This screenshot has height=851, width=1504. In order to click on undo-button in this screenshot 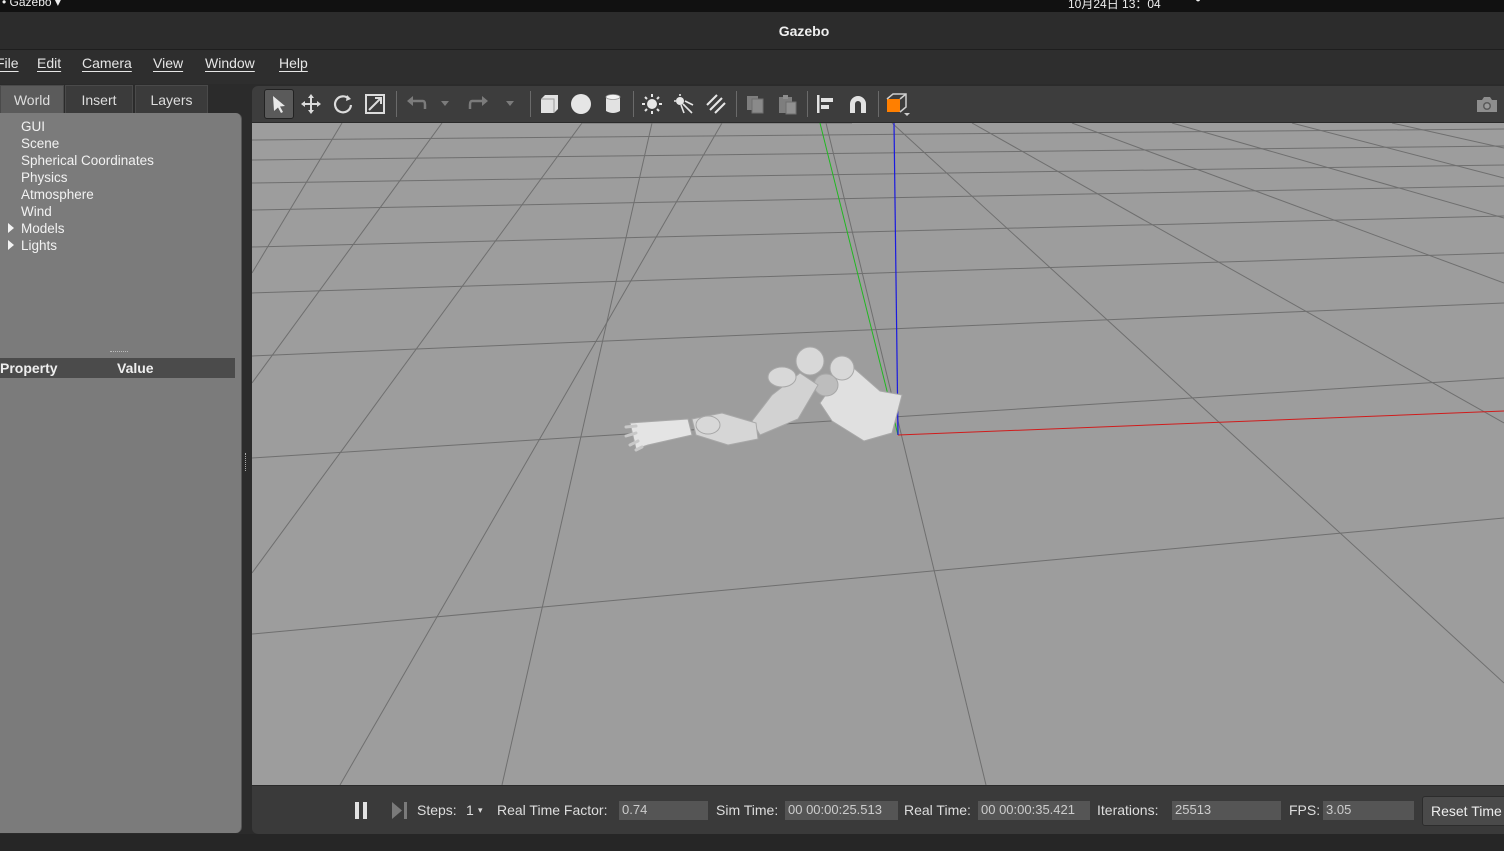, I will do `click(416, 104)`.